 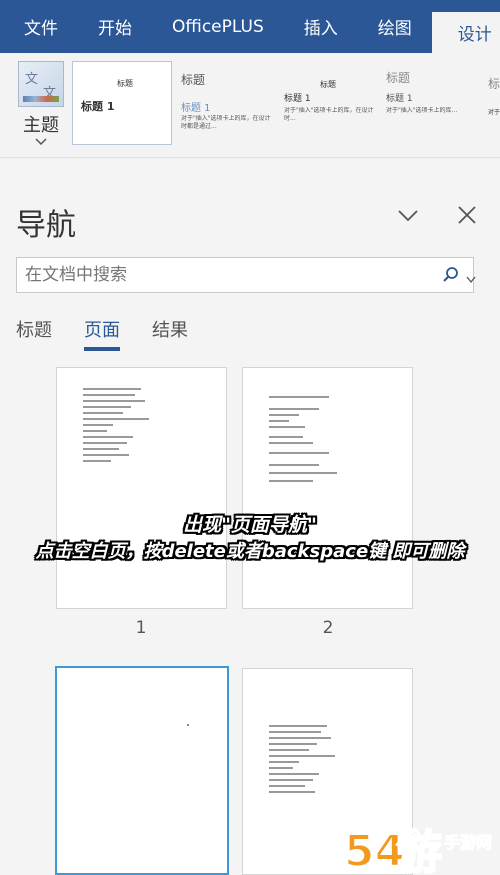 What do you see at coordinates (250, 525) in the screenshot?
I see `caption-line-1: 出现"页面导航"` at bounding box center [250, 525].